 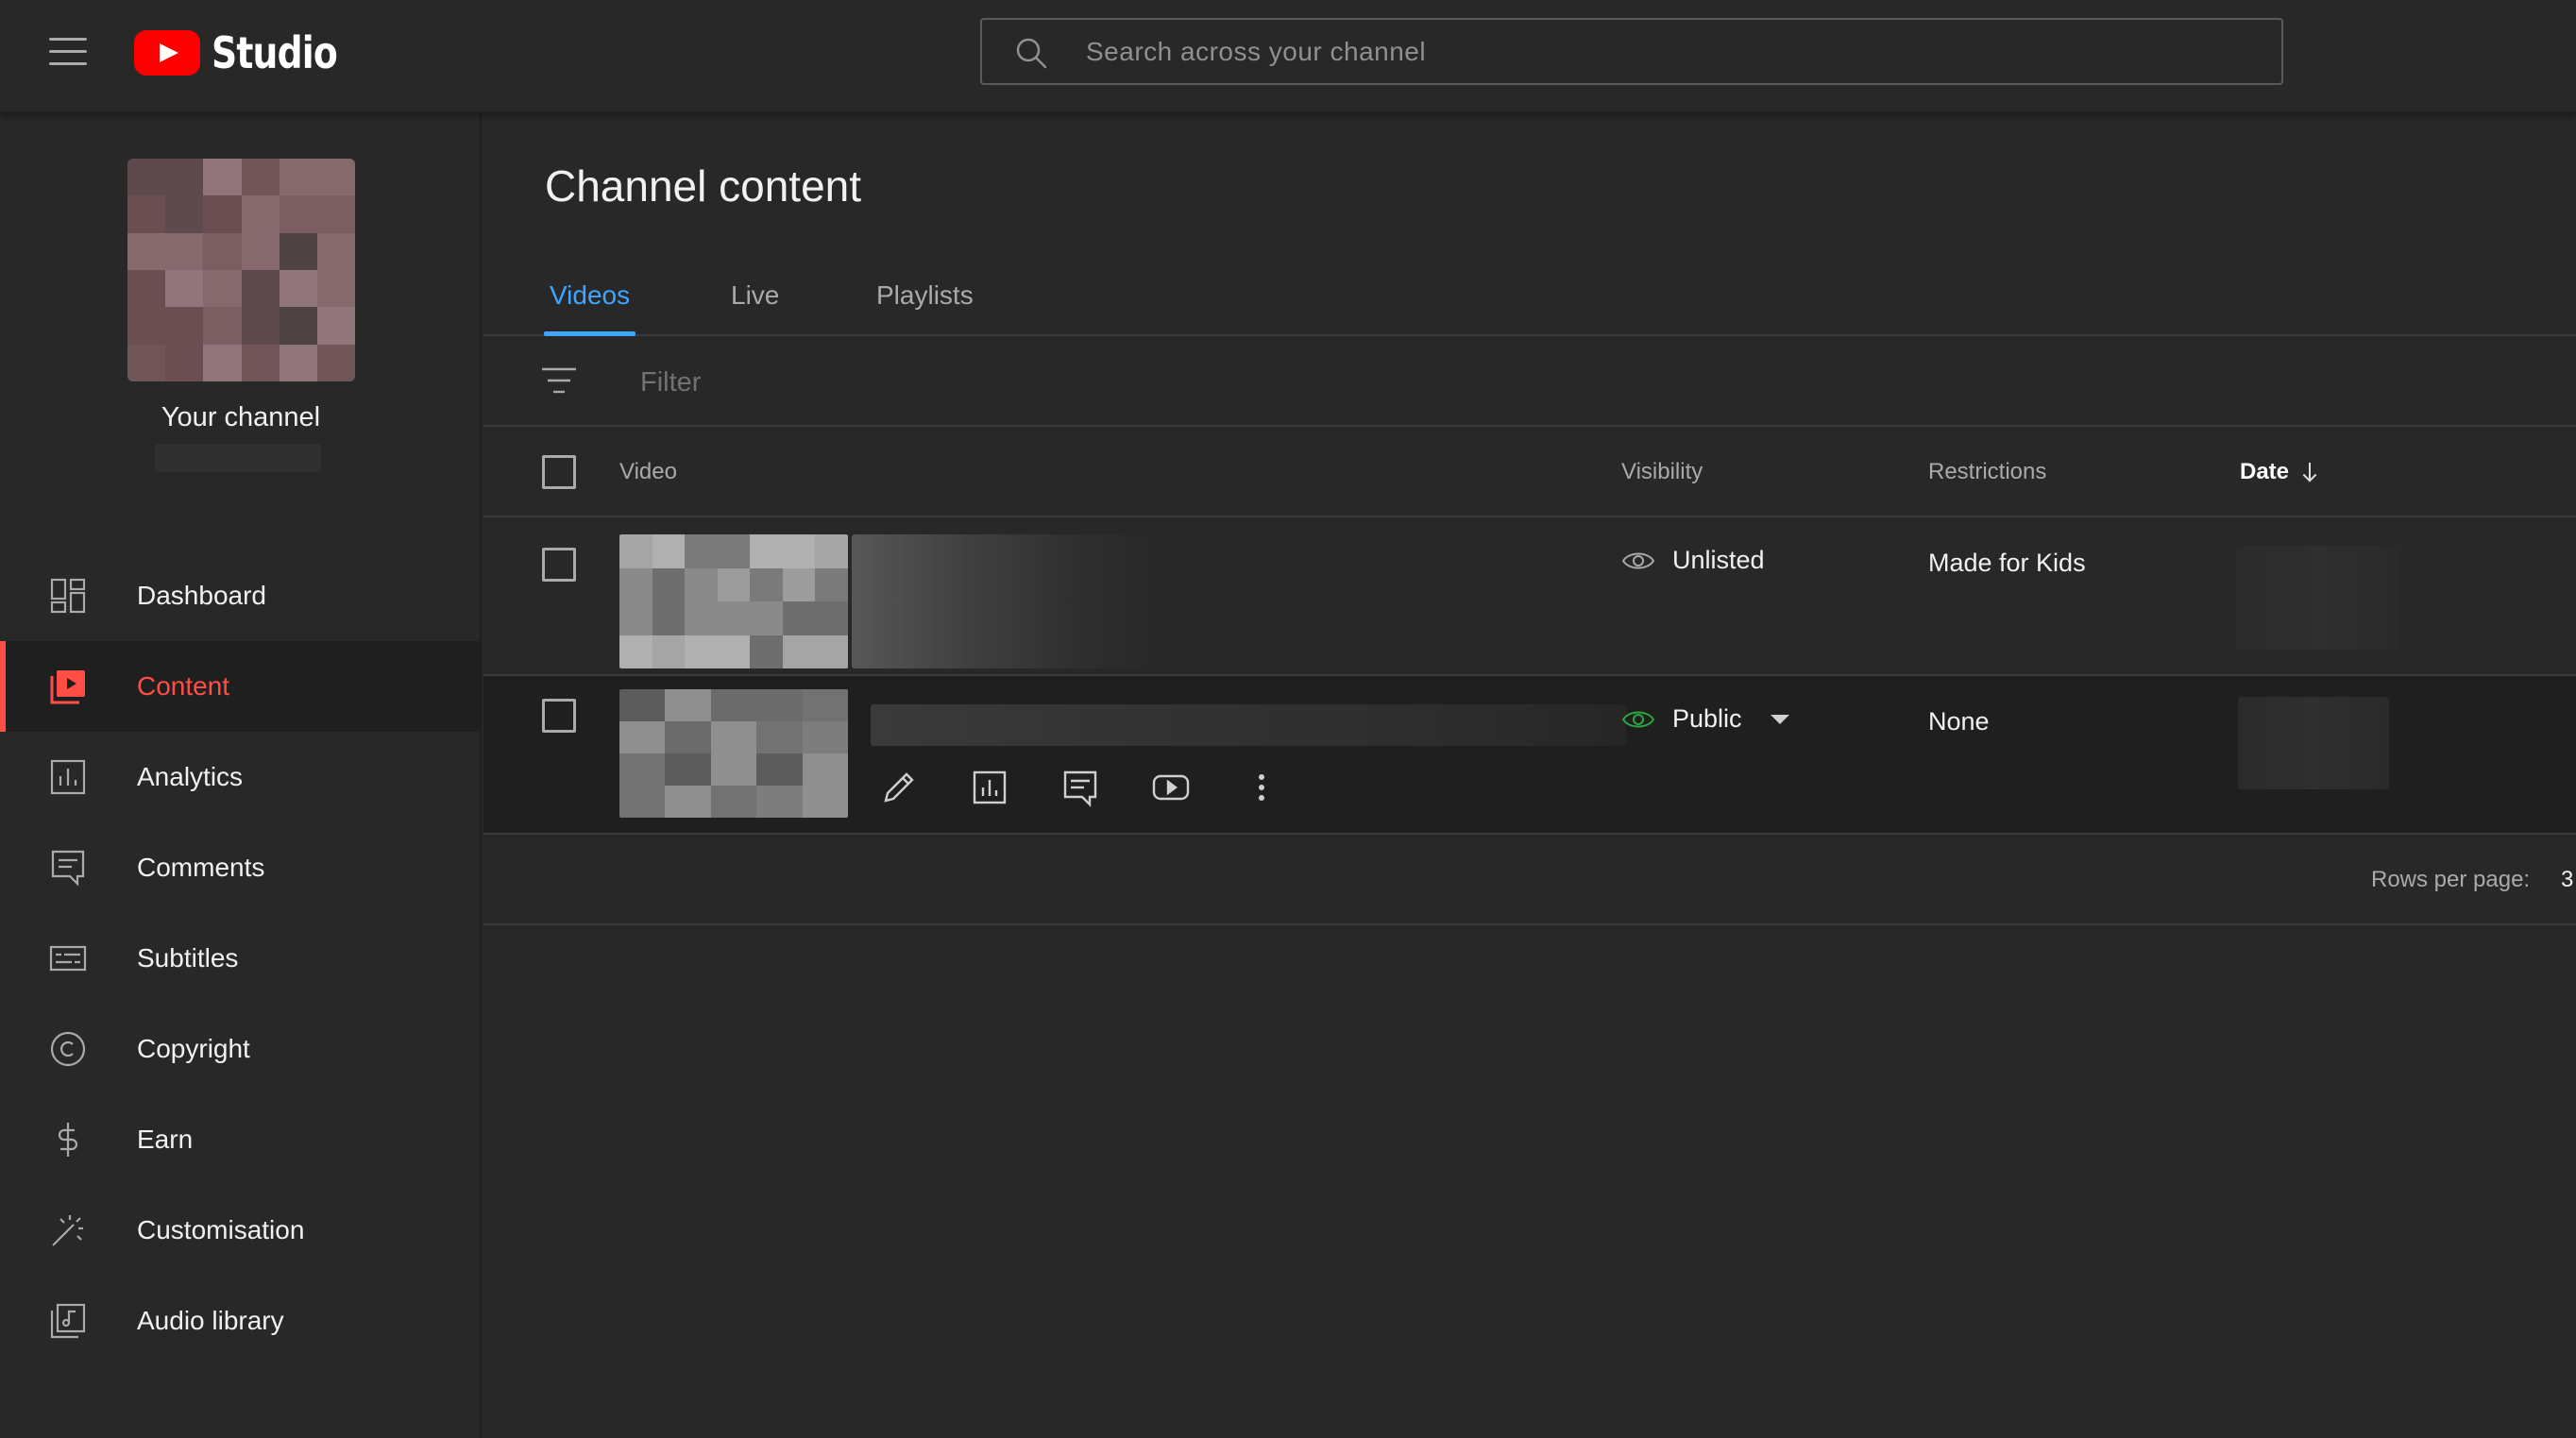 I want to click on sidebar-item-label: Subtitles, so click(x=188, y=958).